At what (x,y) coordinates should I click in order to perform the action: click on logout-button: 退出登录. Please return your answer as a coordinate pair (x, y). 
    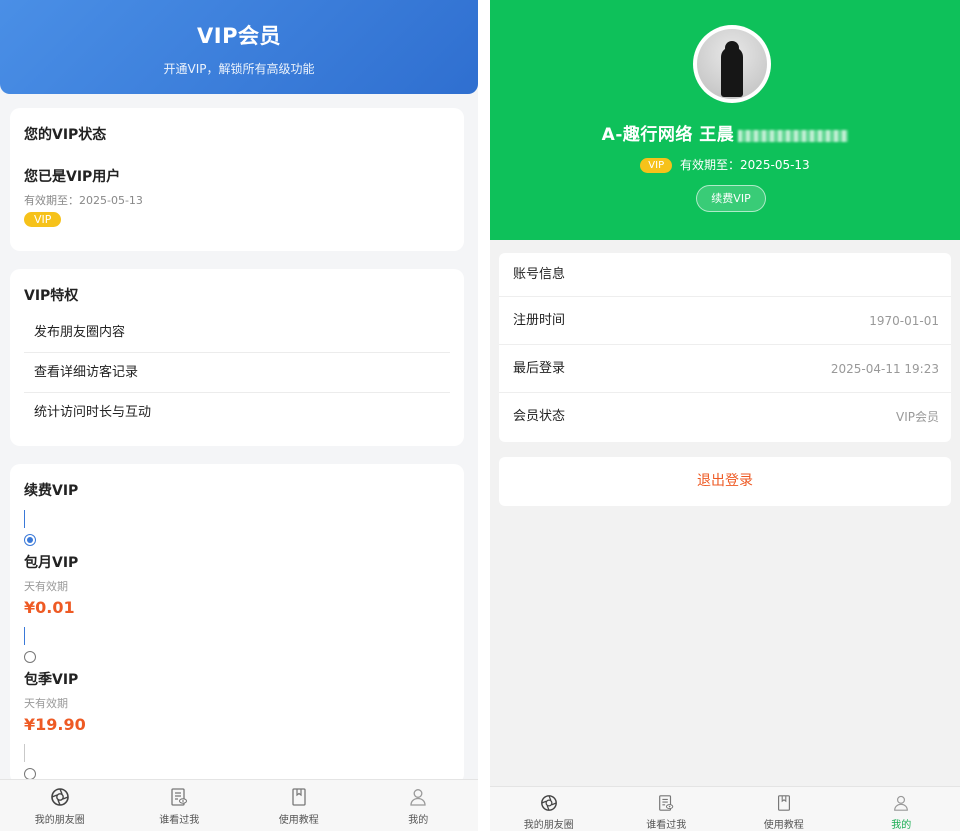
    Looking at the image, I should click on (725, 481).